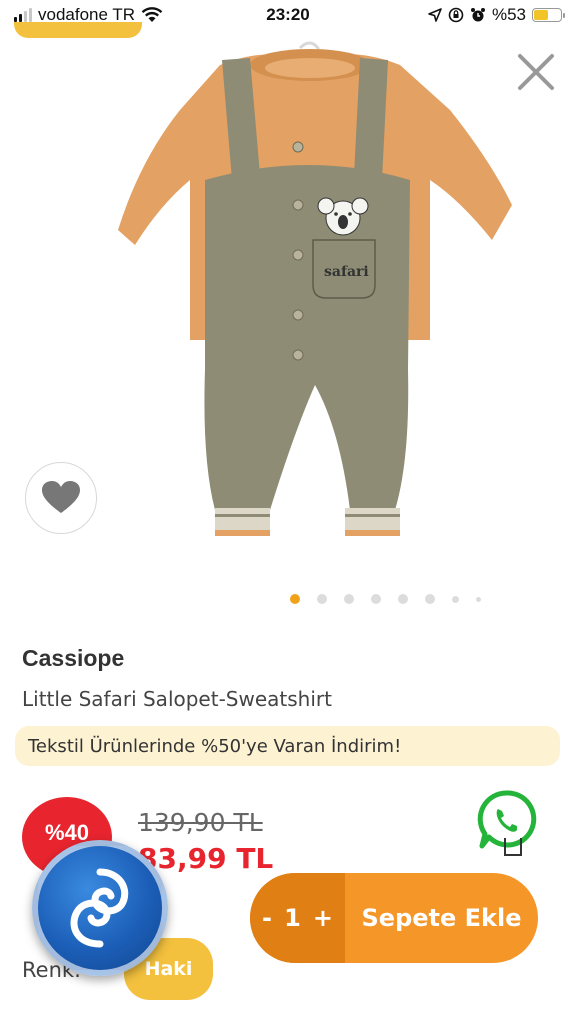 The width and height of the screenshot is (576, 1024). What do you see at coordinates (206, 858) in the screenshot?
I see `new-price: 83,99 TL` at bounding box center [206, 858].